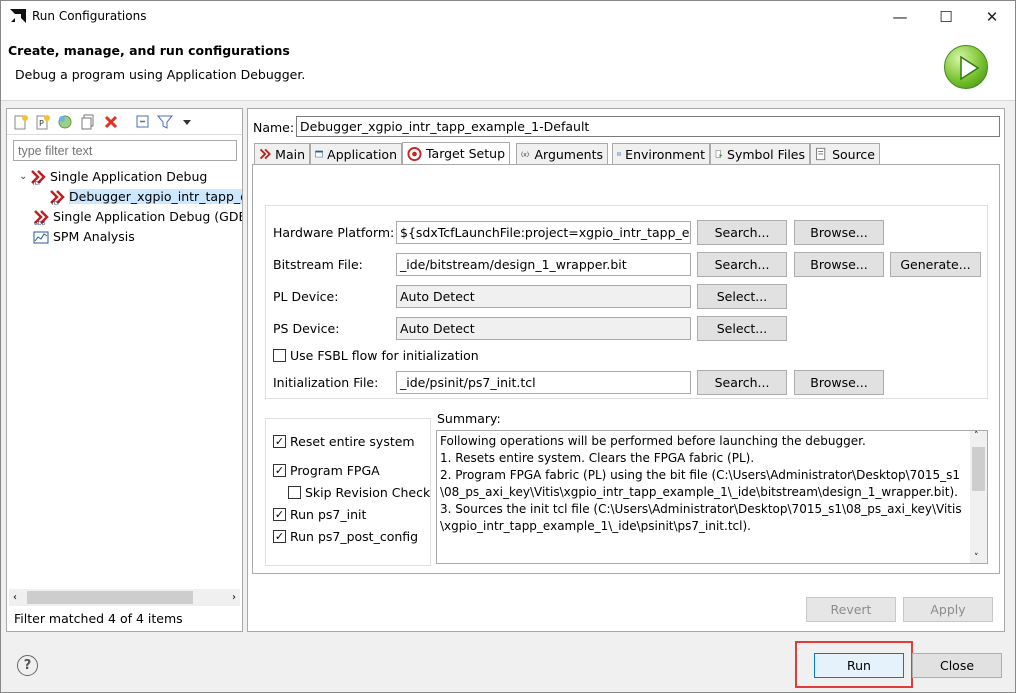 Image resolution: width=1016 pixels, height=693 pixels. I want to click on revert-button: Revert, so click(851, 609).